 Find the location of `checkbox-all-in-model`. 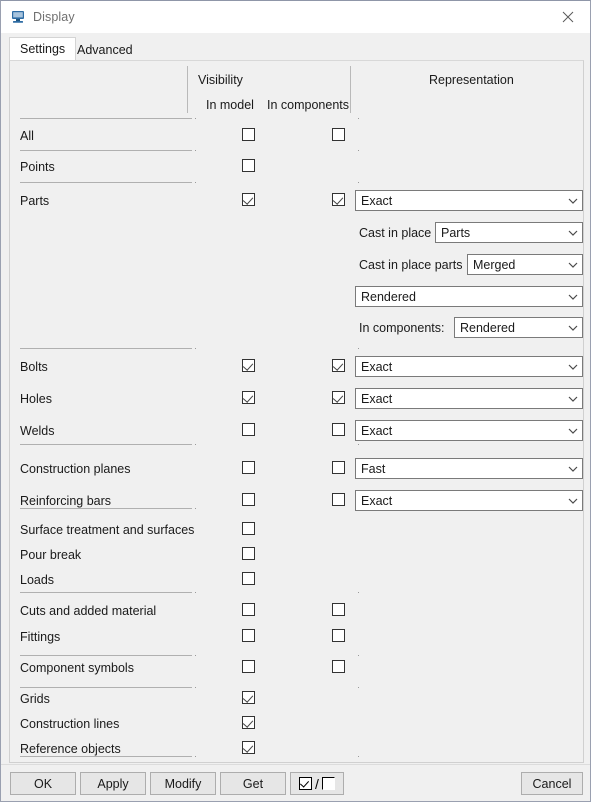

checkbox-all-in-model is located at coordinates (248, 134).